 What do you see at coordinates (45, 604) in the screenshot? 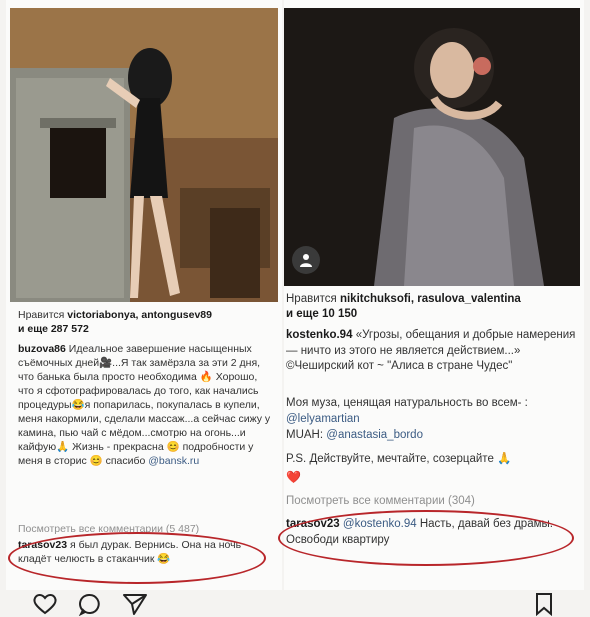
I see `heart-icon` at bounding box center [45, 604].